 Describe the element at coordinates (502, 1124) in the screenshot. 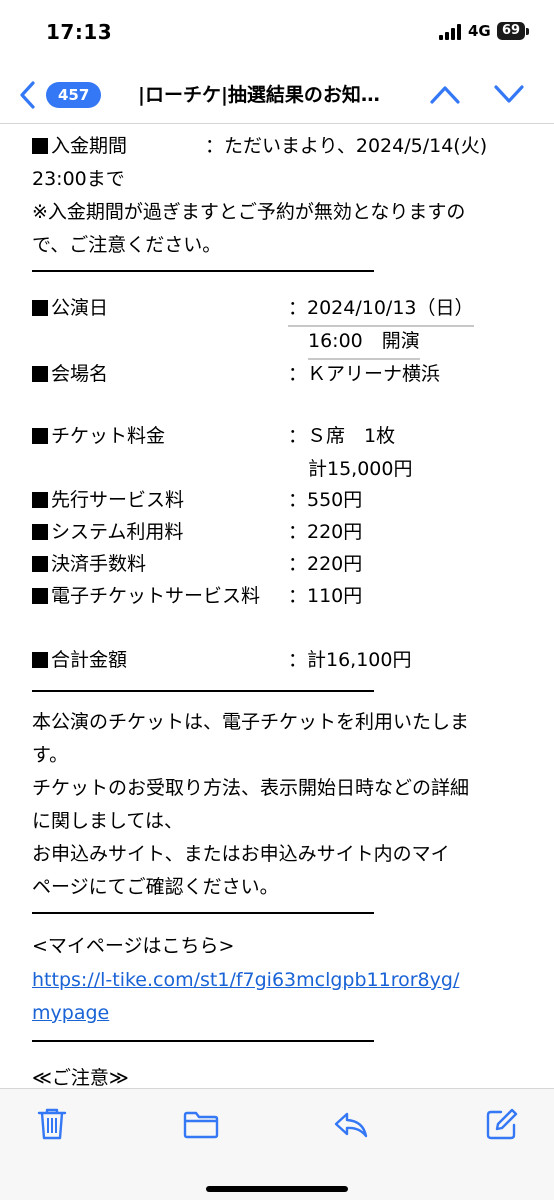

I see `compose-icon` at that location.